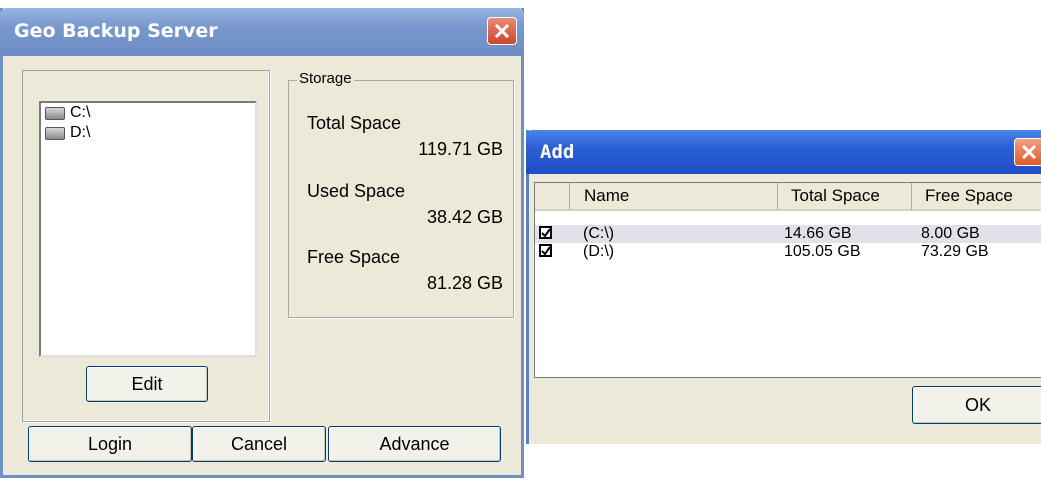 This screenshot has width=1041, height=486. Describe the element at coordinates (354, 257) in the screenshot. I see `free-space-label: Free Space` at that location.